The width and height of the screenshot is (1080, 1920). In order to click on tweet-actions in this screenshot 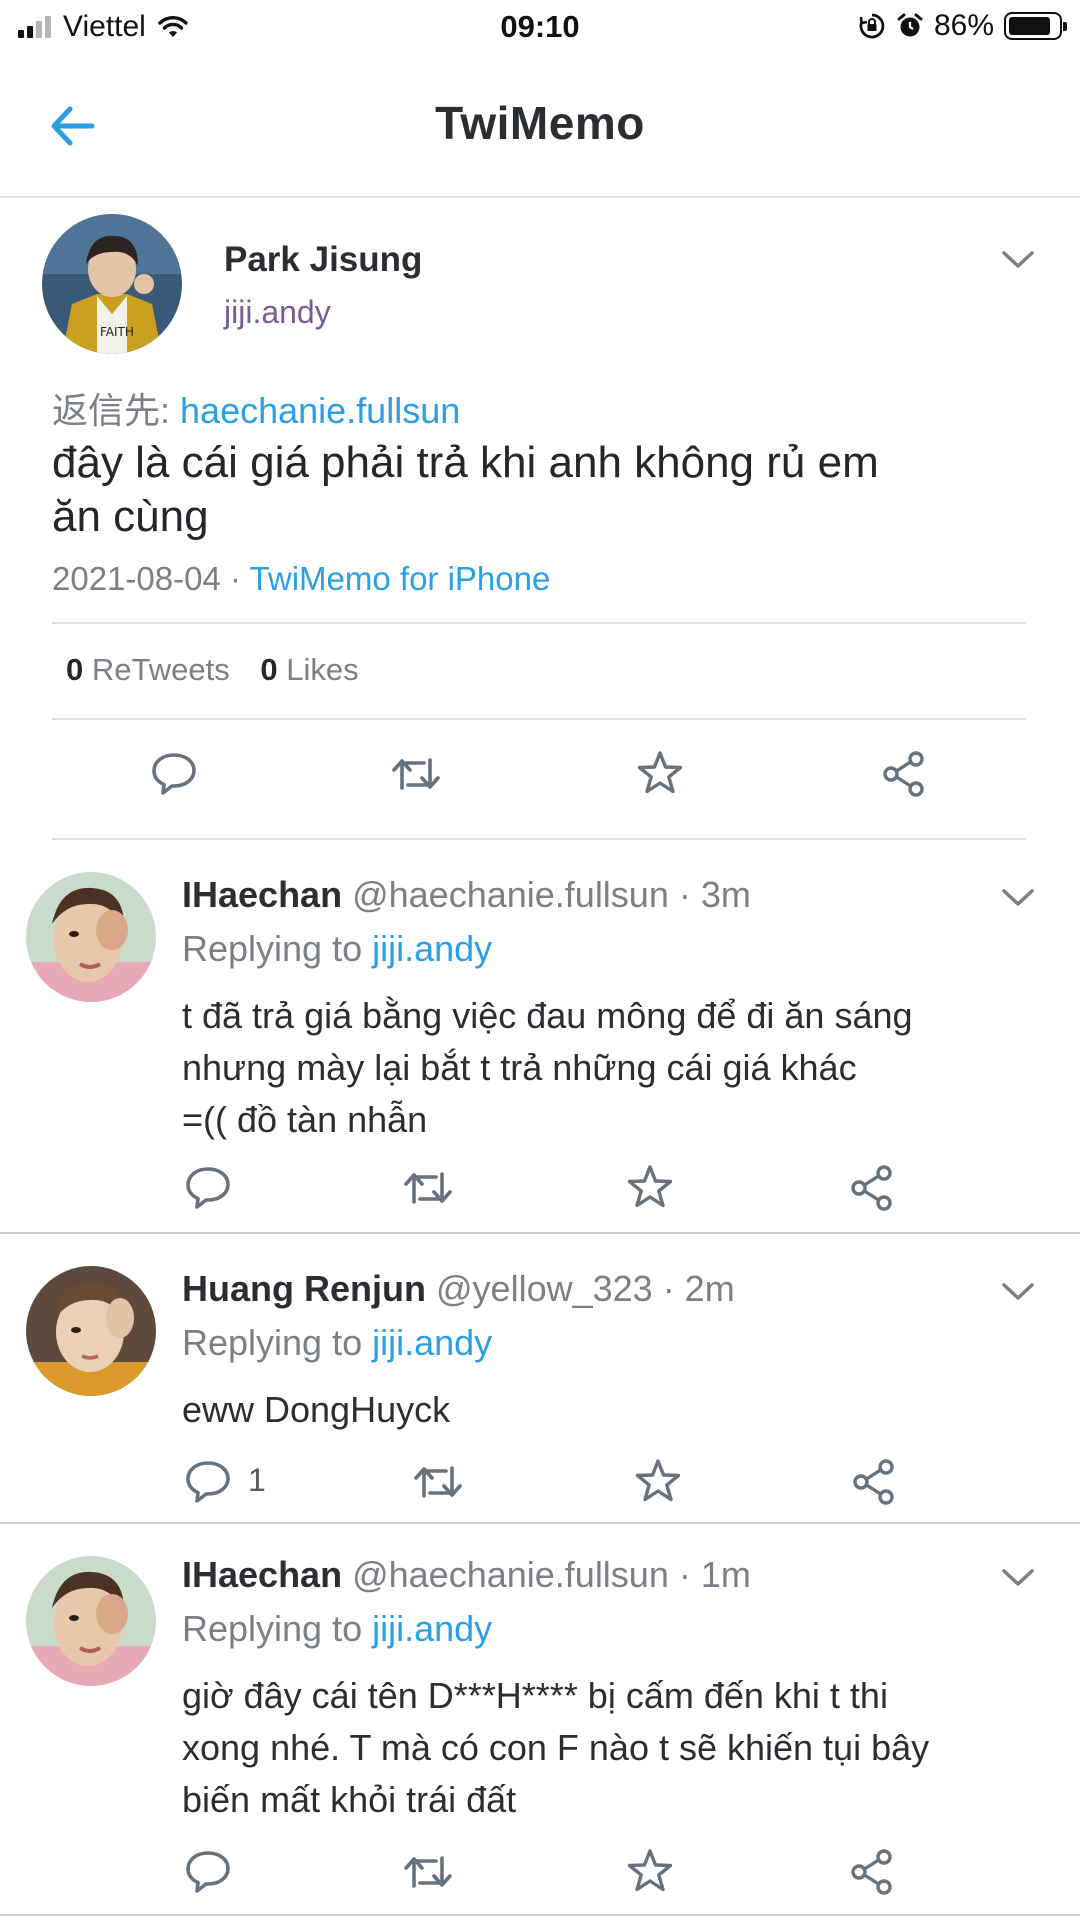, I will do `click(540, 778)`.